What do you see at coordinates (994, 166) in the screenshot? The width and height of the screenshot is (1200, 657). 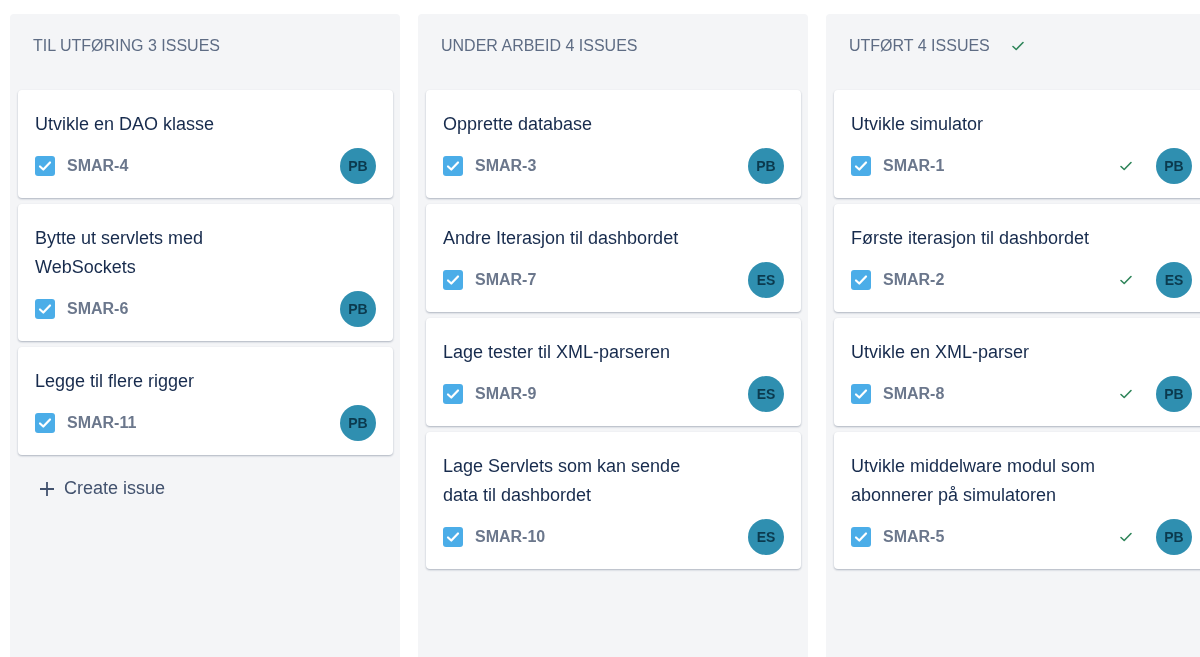 I see `issue-key: SMAR-1` at bounding box center [994, 166].